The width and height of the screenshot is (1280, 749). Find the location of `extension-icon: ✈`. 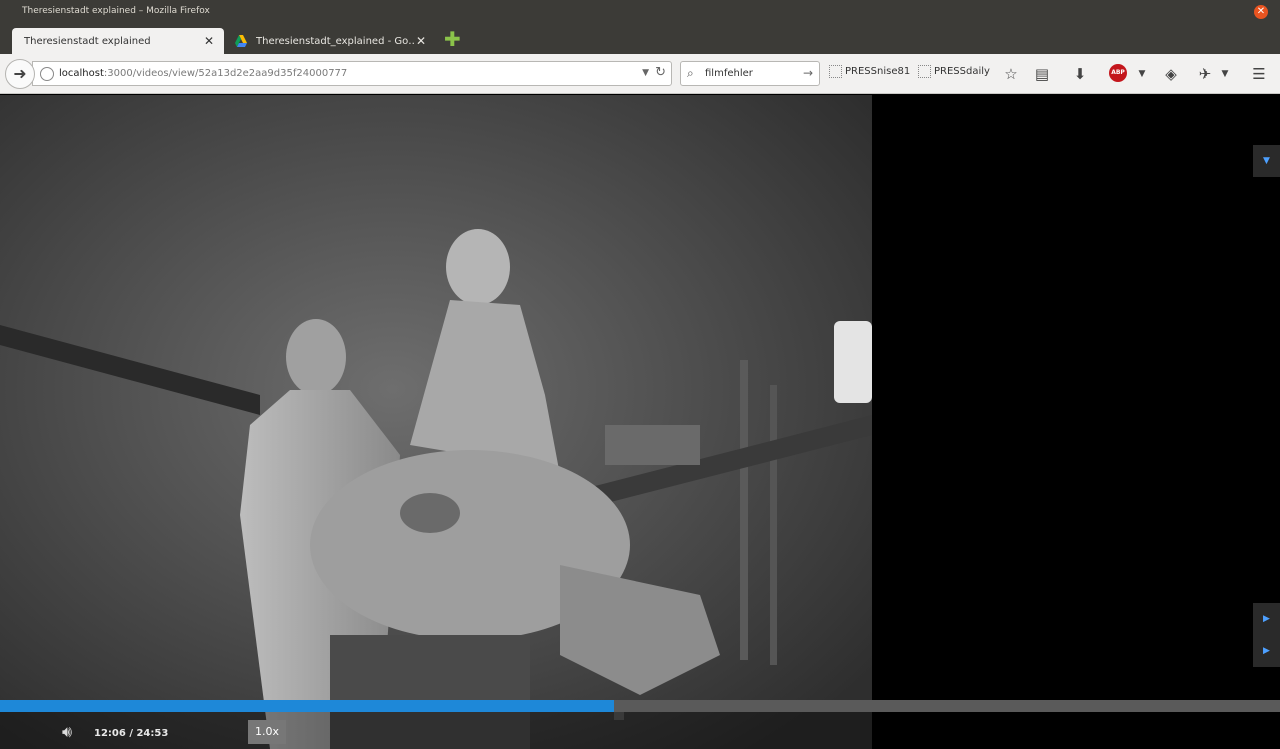

extension-icon: ✈ is located at coordinates (1205, 74).